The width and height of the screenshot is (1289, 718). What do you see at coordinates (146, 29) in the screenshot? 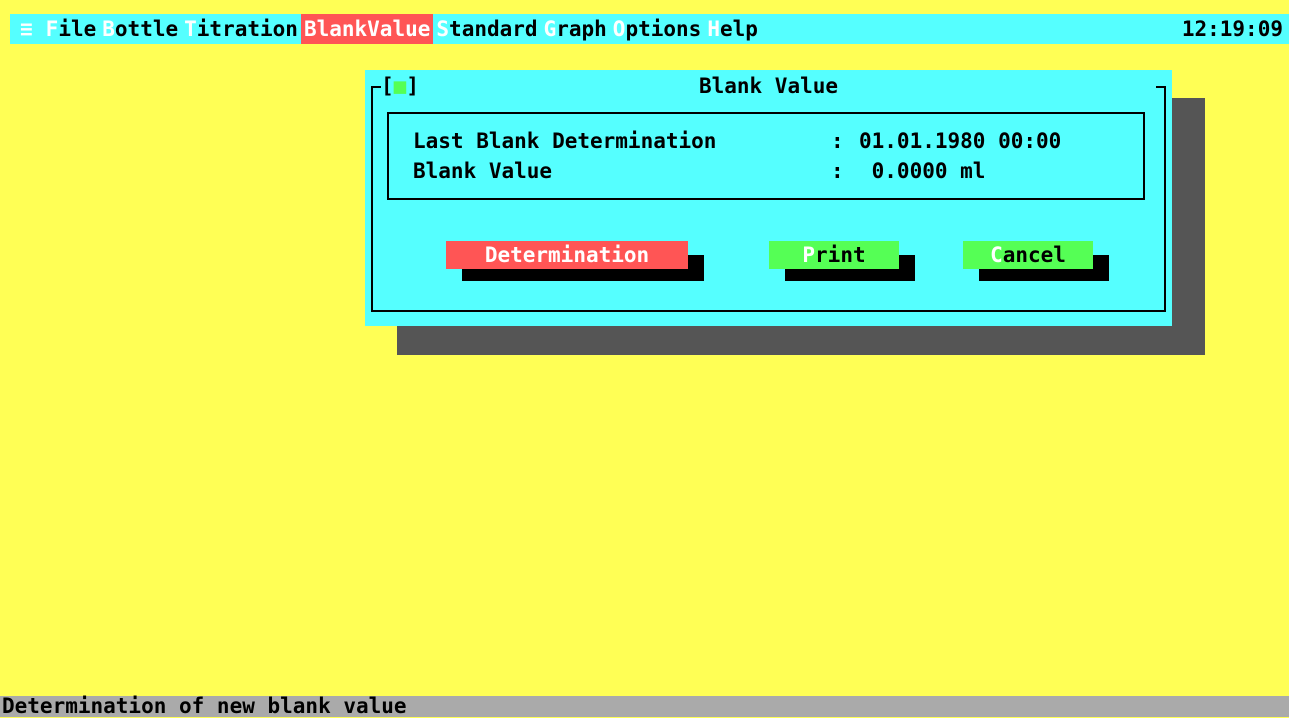
I see `menu-bottle-label: ottle` at bounding box center [146, 29].